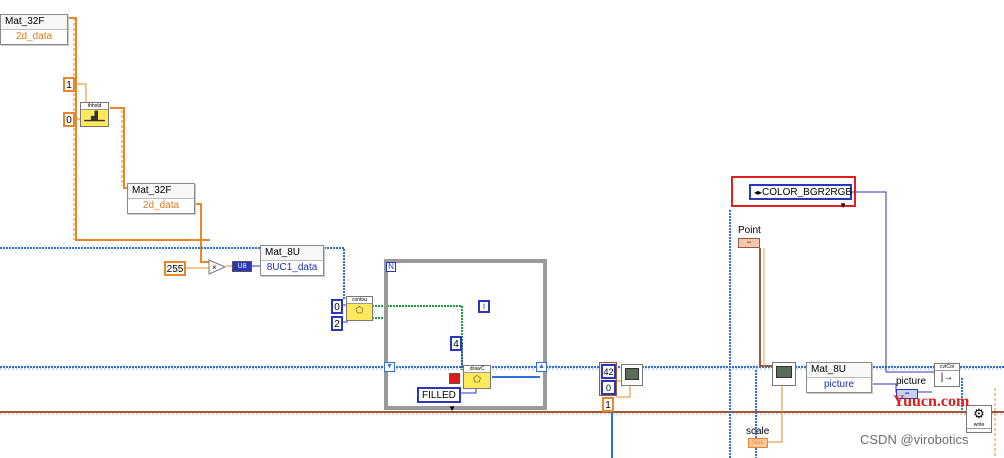 The height and width of the screenshot is (458, 1004). Describe the element at coordinates (292, 253) in the screenshot. I see `mat8u-a-title: Mat_8U` at that location.